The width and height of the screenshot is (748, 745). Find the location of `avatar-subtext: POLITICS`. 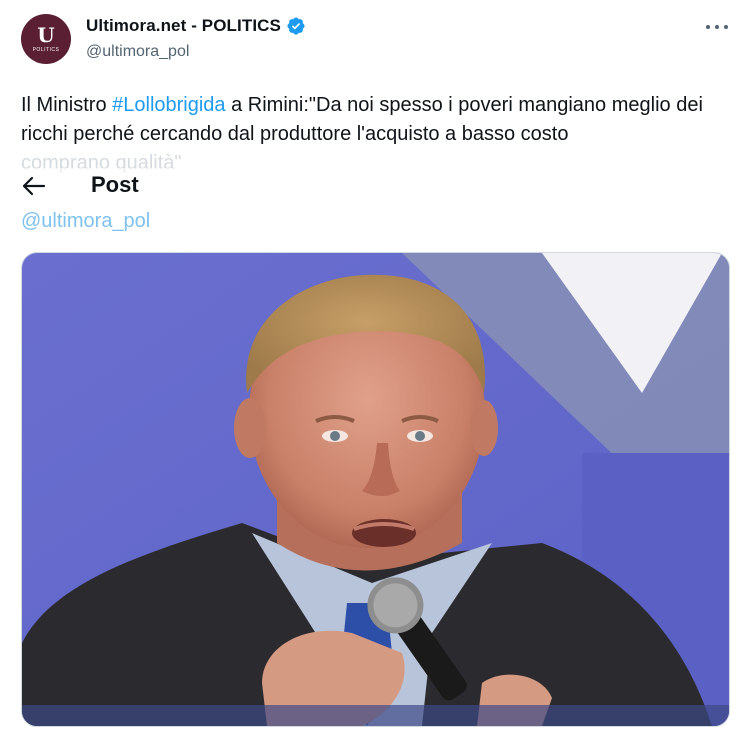

avatar-subtext: POLITICS is located at coordinates (46, 49).